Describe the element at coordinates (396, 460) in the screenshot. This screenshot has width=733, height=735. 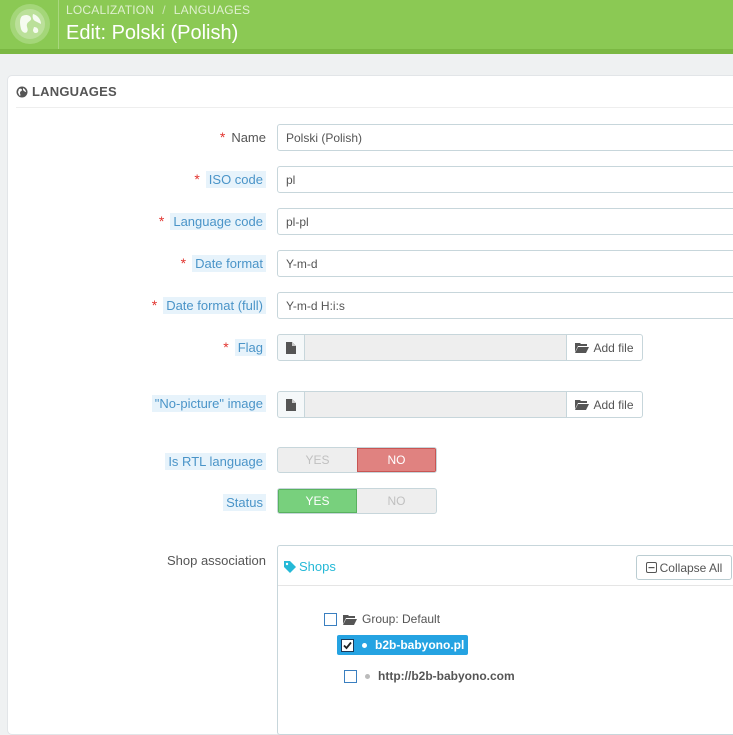
I see `rtl-no-option: NO` at that location.